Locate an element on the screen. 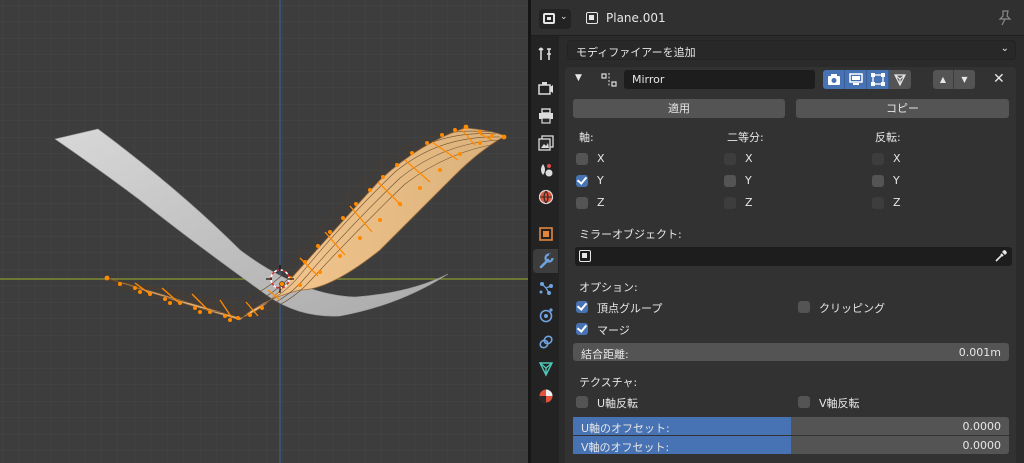  move-up-button: ▲ is located at coordinates (943, 79).